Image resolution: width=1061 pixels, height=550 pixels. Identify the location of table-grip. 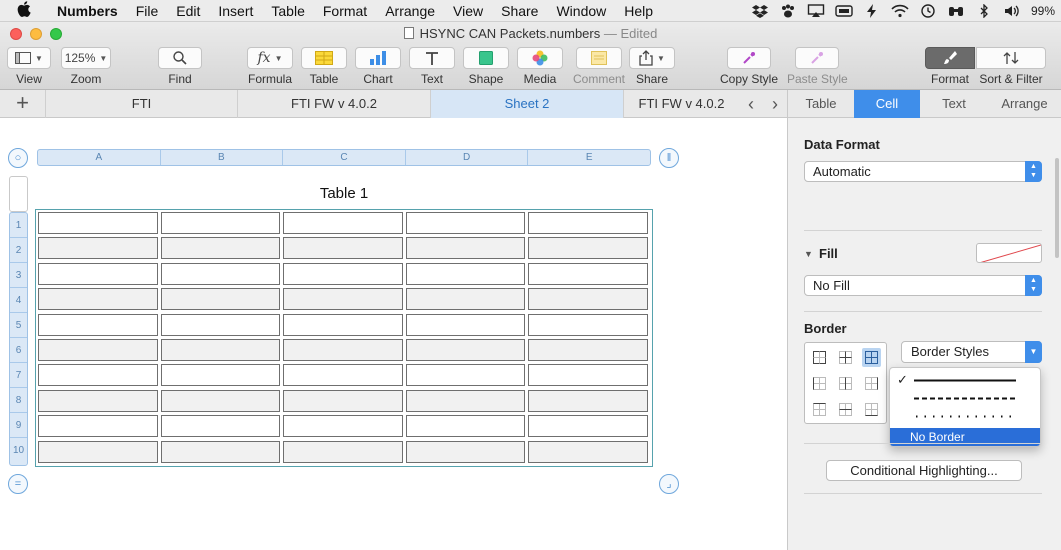
(18, 194).